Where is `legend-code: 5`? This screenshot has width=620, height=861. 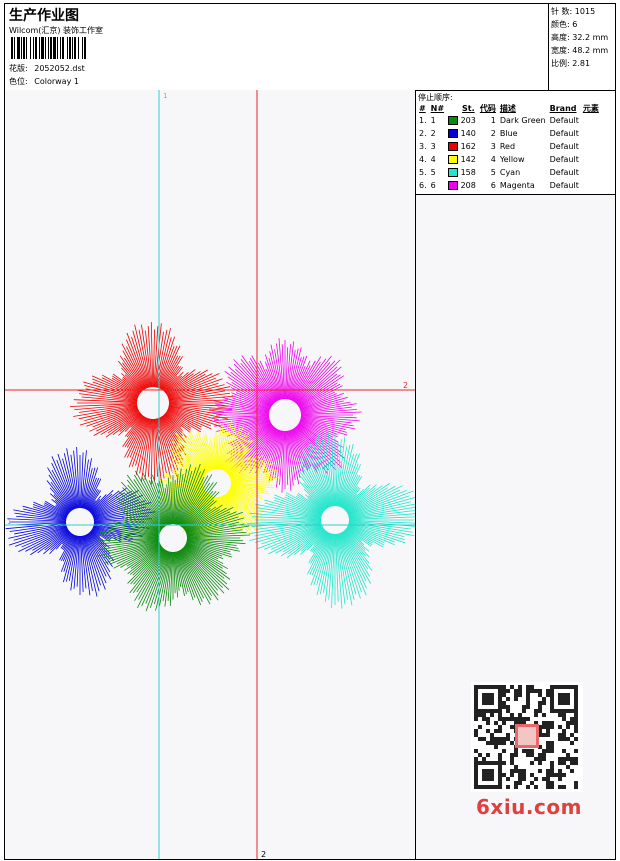
legend-code: 5 is located at coordinates (493, 172).